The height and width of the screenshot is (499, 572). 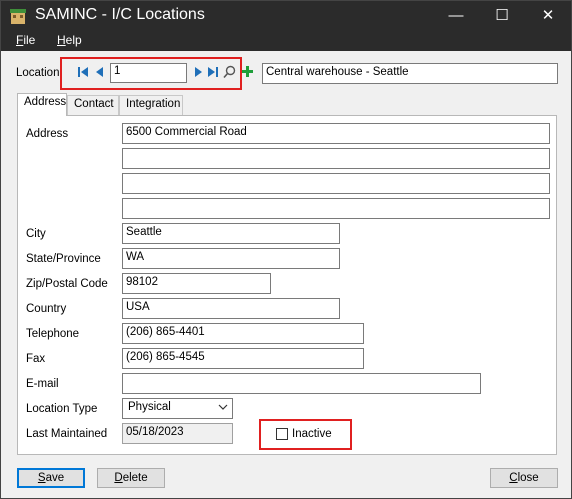 What do you see at coordinates (548, 16) in the screenshot?
I see `close-window-button: ✕` at bounding box center [548, 16].